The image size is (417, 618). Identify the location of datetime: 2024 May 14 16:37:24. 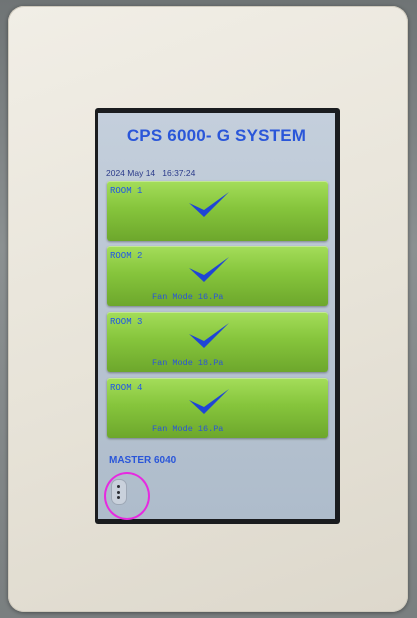
(150, 173).